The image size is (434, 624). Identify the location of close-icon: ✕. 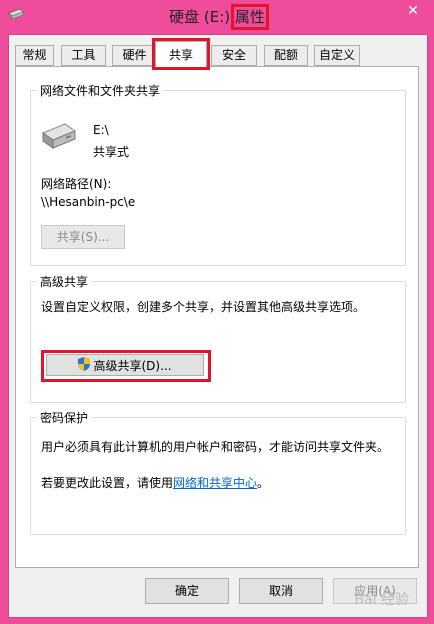
(413, 11).